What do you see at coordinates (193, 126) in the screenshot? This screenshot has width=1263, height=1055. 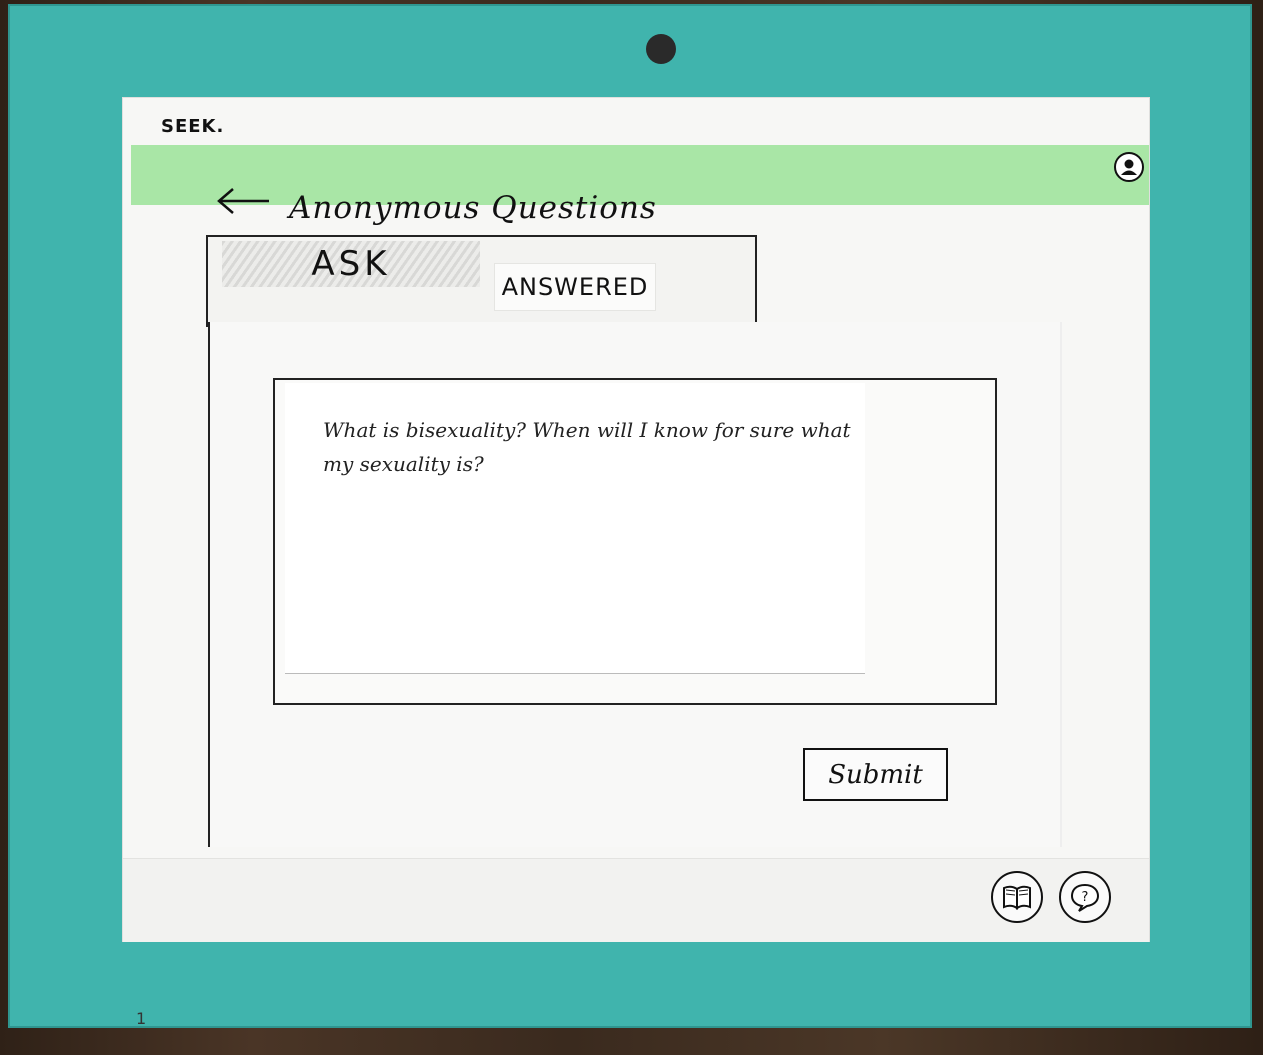 I see `brand-logo: SEEK.` at bounding box center [193, 126].